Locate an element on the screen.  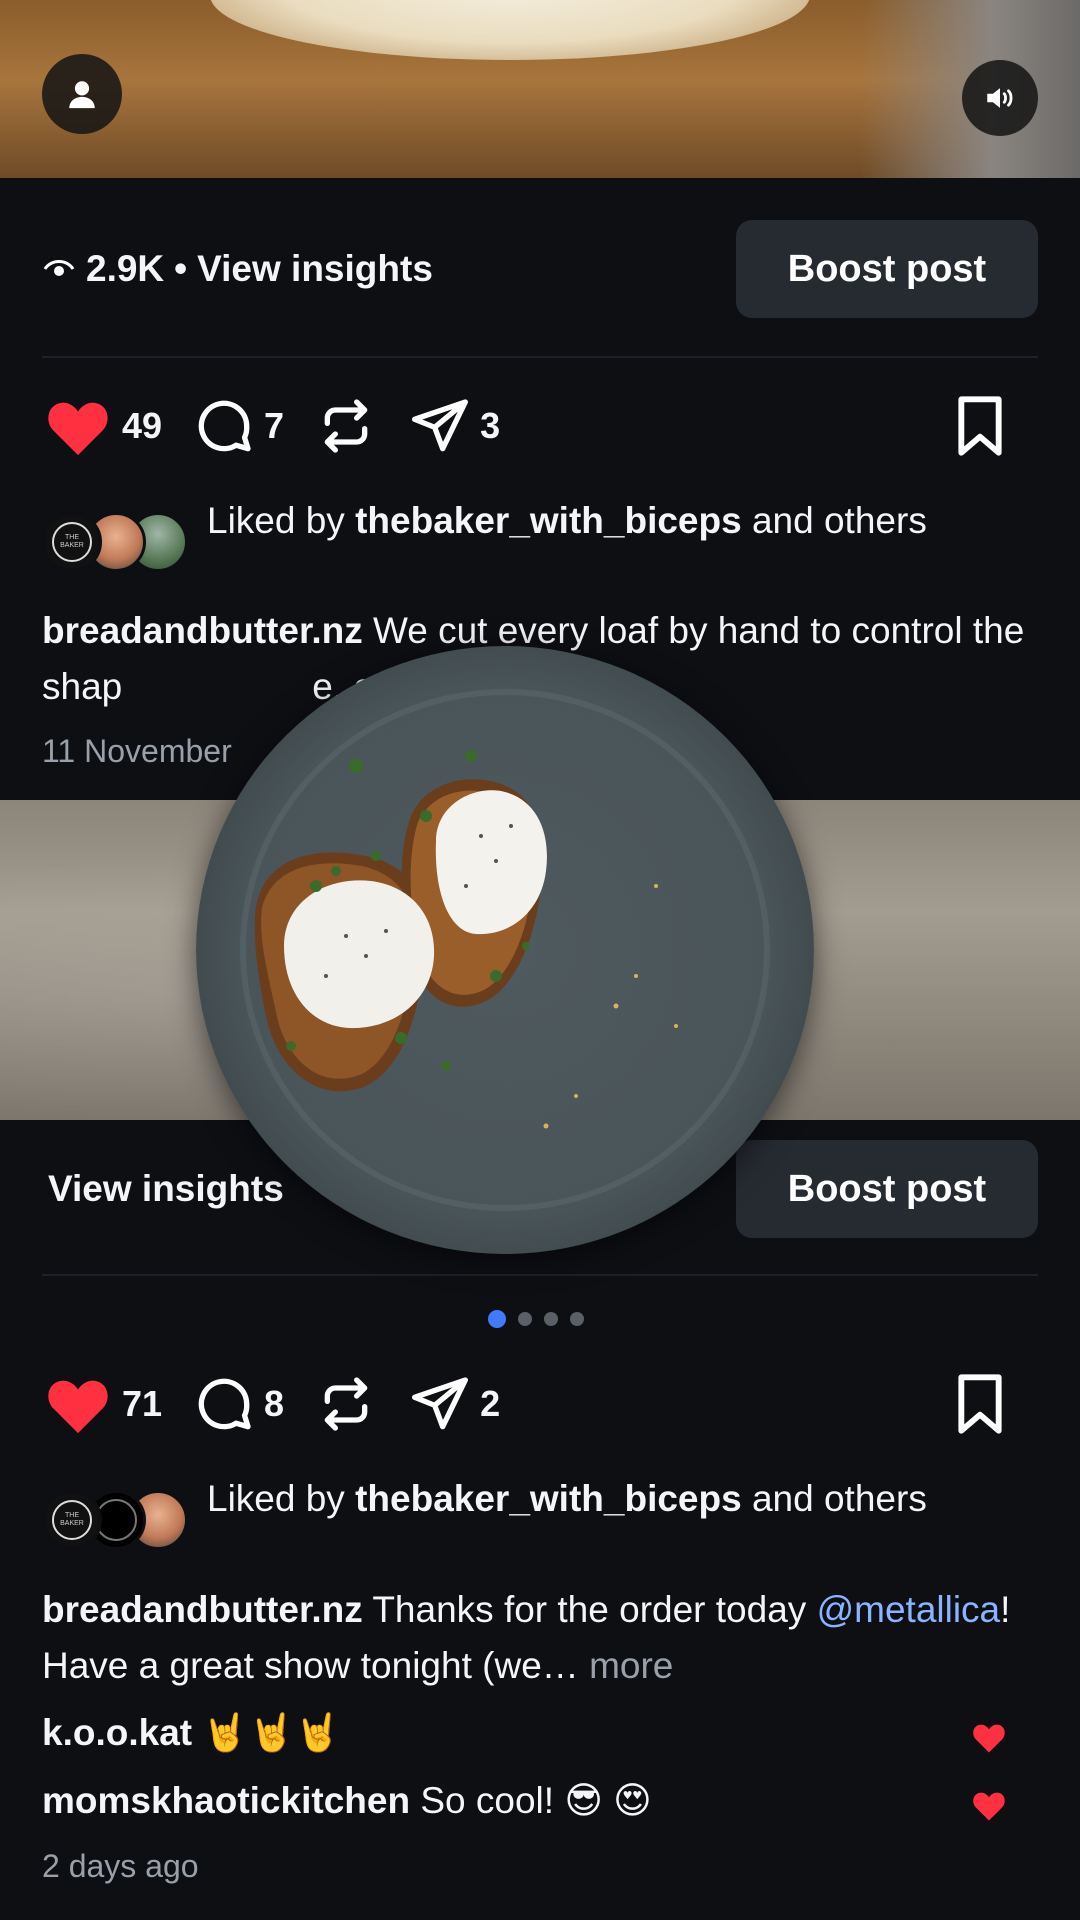
poached-eggs-on-toast is located at coordinates (505, 950).